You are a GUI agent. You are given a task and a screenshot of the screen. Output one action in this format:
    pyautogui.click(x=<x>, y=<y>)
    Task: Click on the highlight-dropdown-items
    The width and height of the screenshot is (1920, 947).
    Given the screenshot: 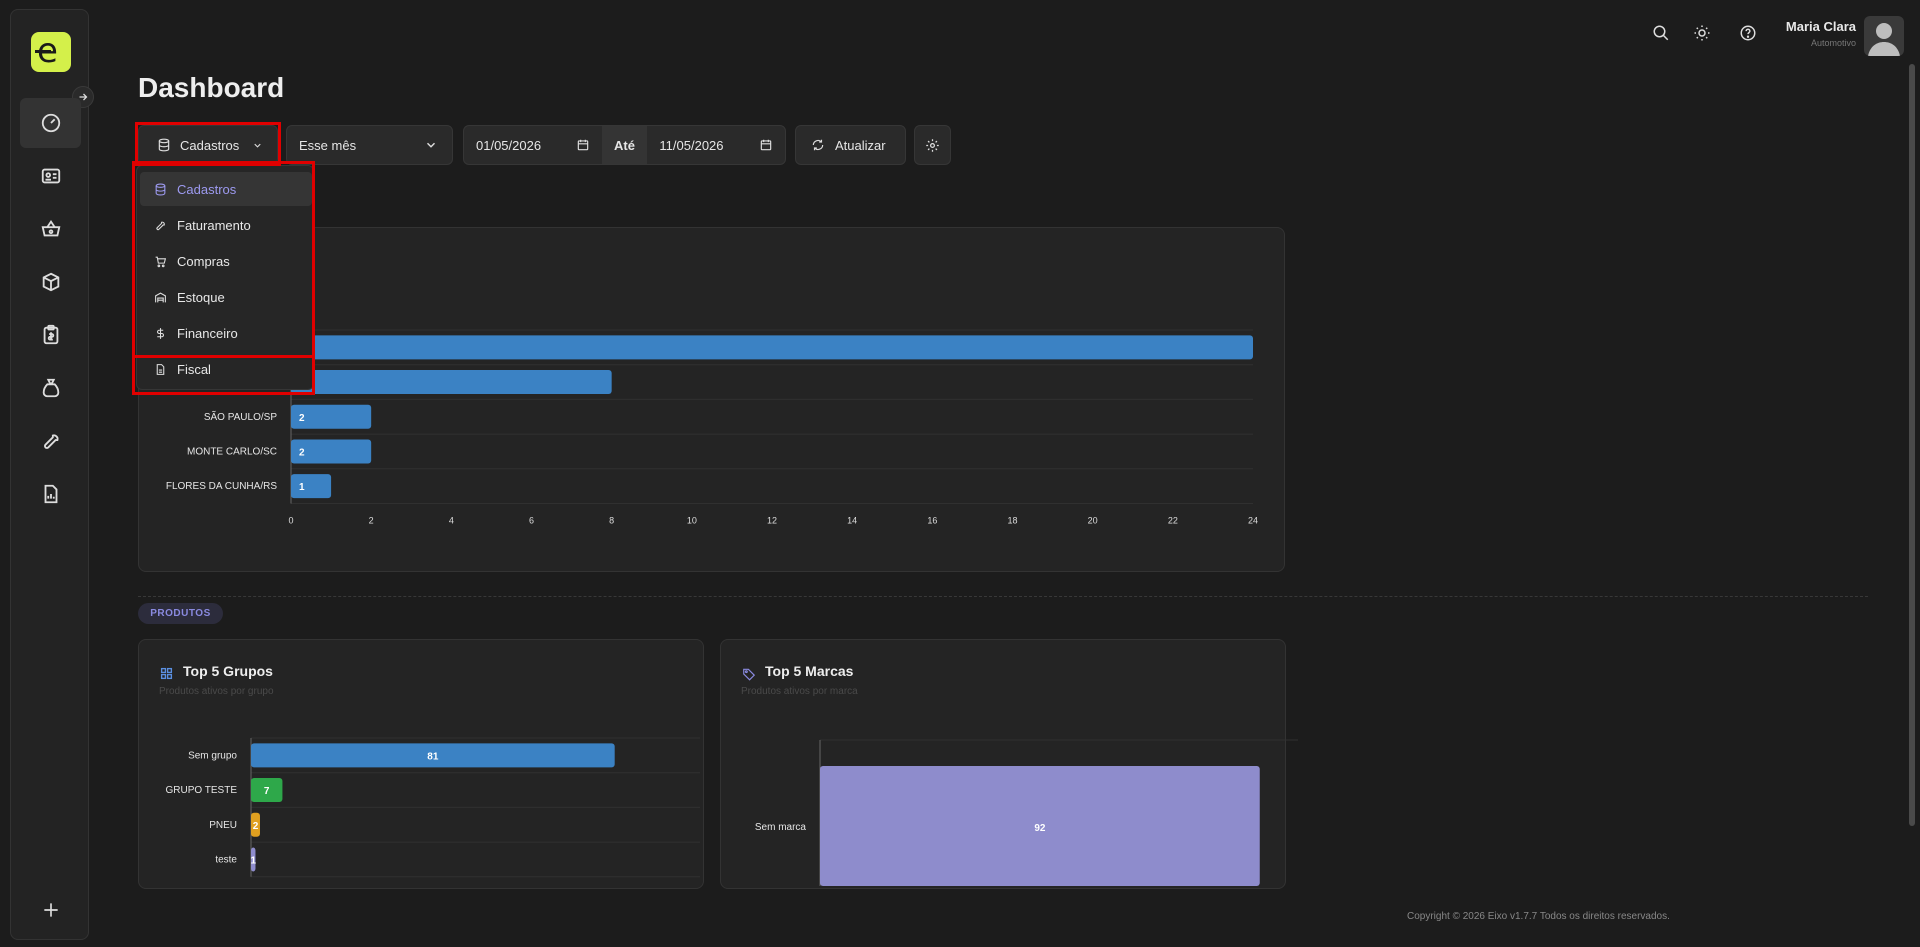 What is the action you would take?
    pyautogui.click(x=223, y=259)
    